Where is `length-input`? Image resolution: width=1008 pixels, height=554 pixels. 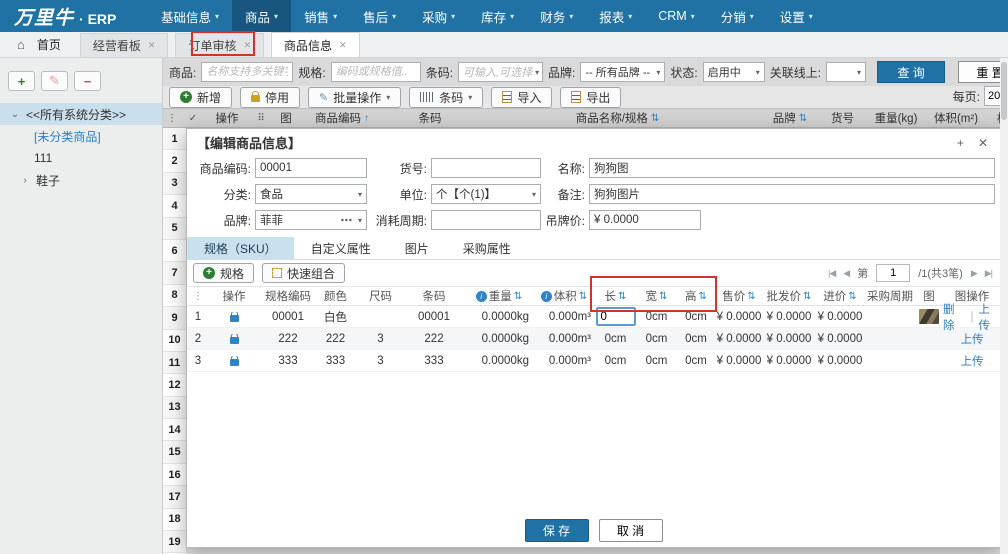
length-input is located at coordinates (615, 316).